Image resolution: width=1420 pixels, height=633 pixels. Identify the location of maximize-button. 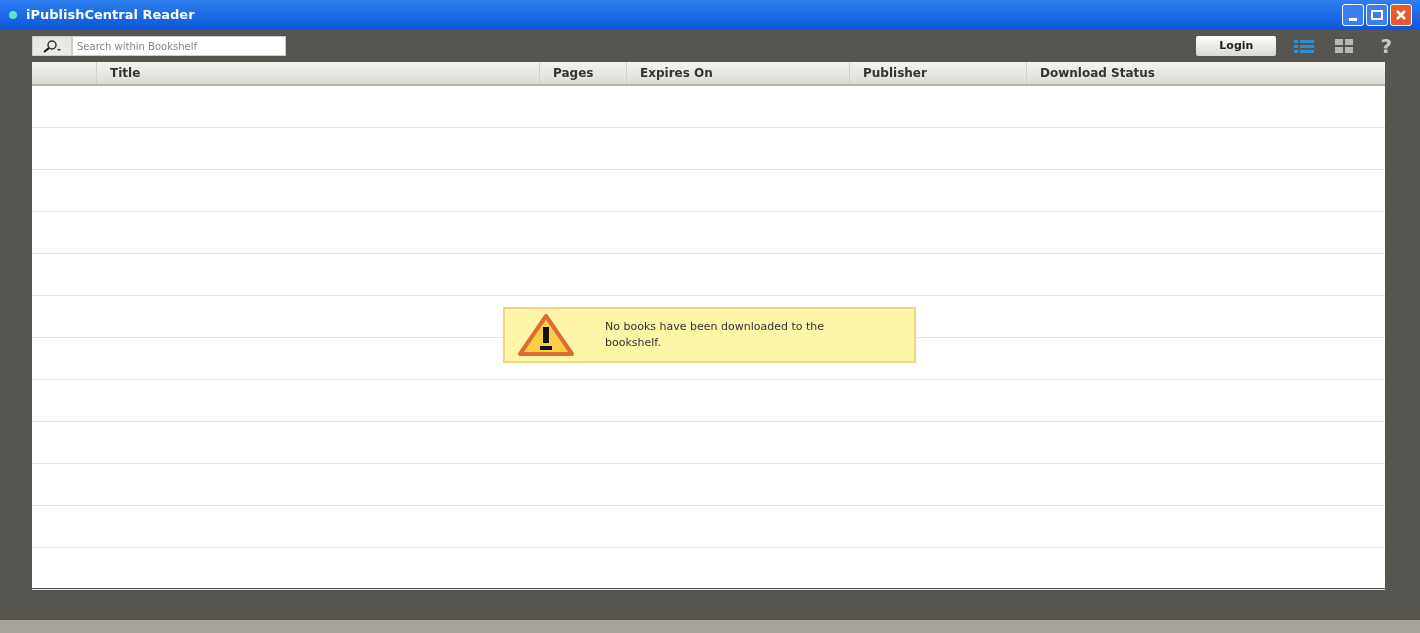
(1377, 15).